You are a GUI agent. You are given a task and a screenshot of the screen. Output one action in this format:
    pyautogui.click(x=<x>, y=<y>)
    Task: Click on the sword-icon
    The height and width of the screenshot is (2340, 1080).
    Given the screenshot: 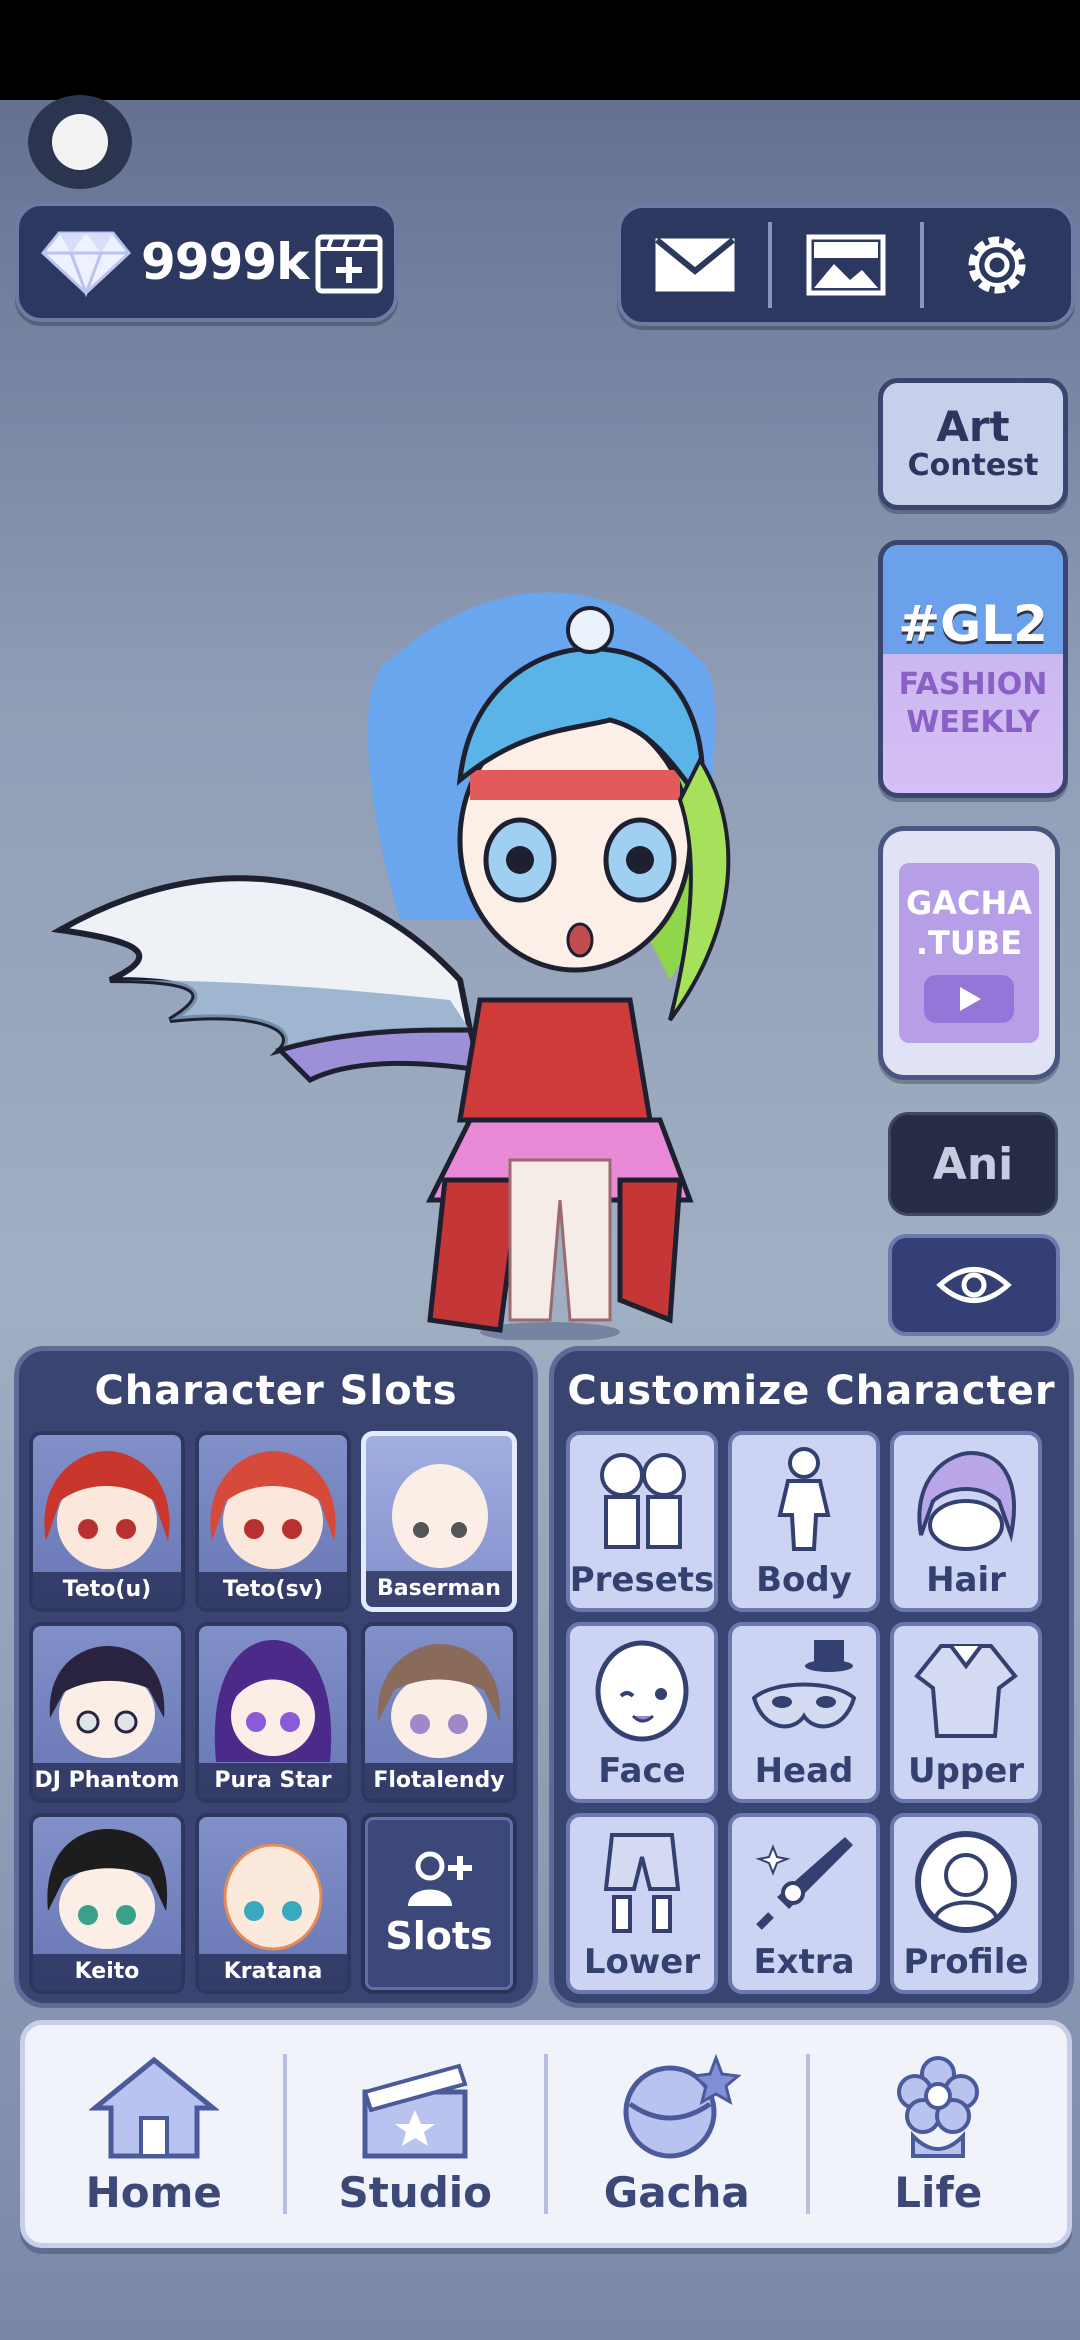 What is the action you would take?
    pyautogui.click(x=804, y=1883)
    